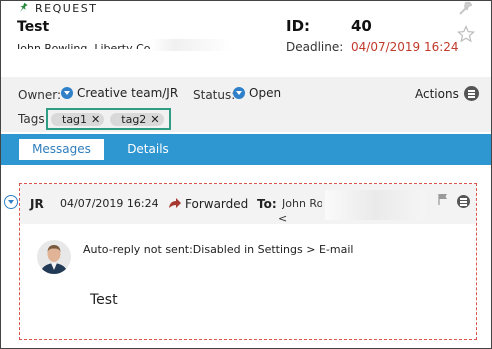 This screenshot has width=492, height=349. I want to click on tag-chip: tag1 ✕, so click(78, 119).